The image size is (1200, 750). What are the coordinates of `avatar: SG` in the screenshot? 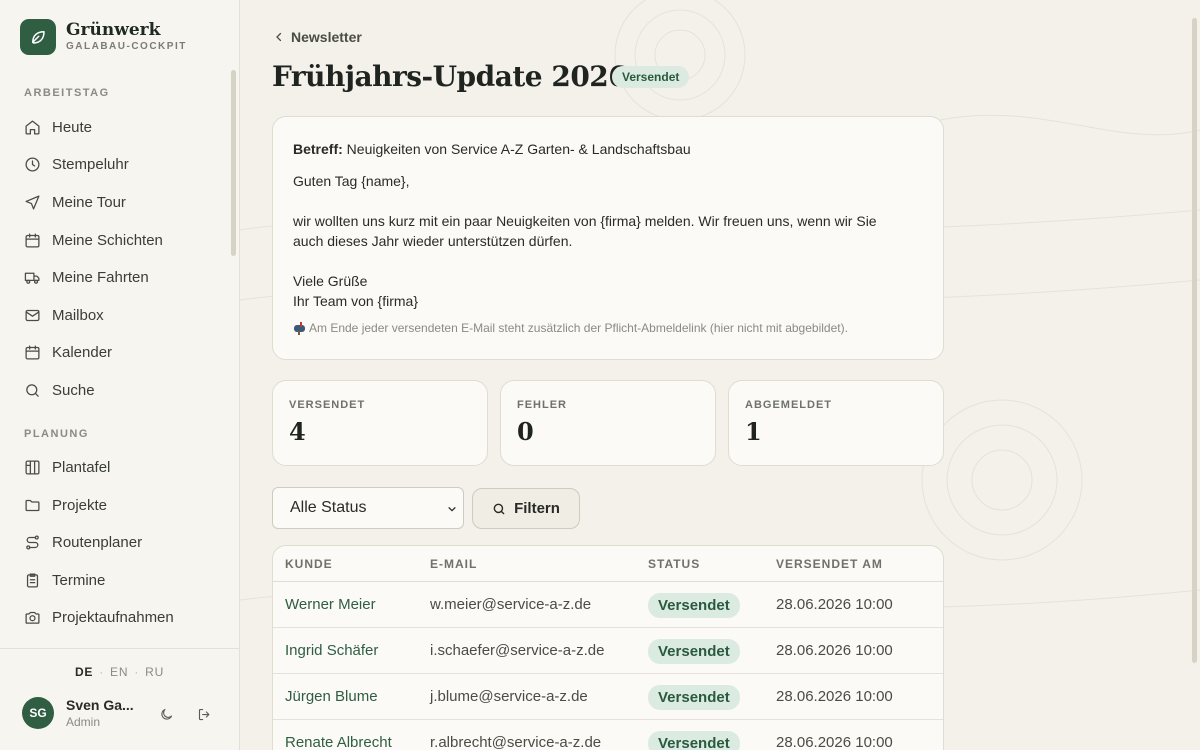 It's located at (38, 713).